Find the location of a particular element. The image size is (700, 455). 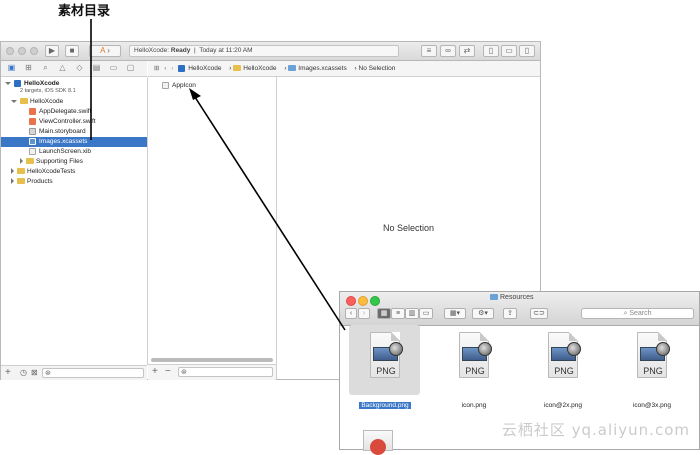

watermark: 云栖社区 yq.aliyun.com is located at coordinates (595, 430).